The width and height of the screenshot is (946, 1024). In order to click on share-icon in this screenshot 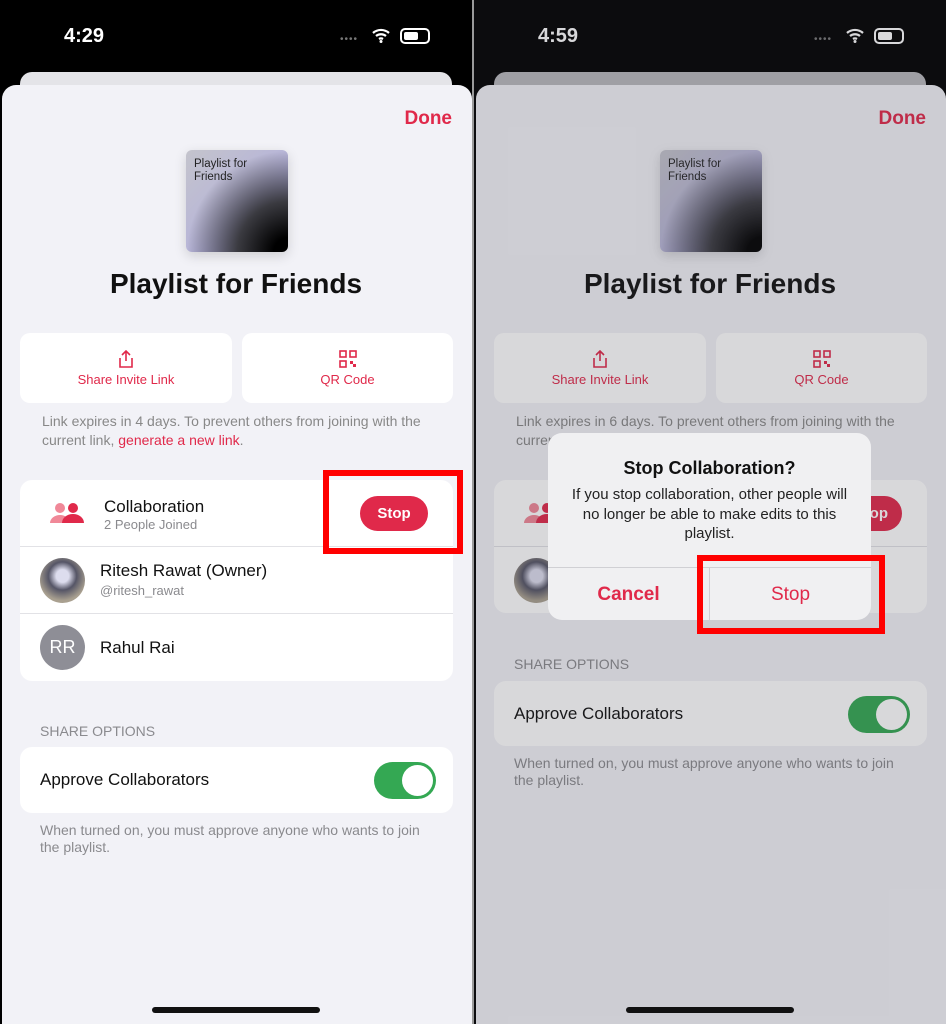, I will do `click(126, 359)`.